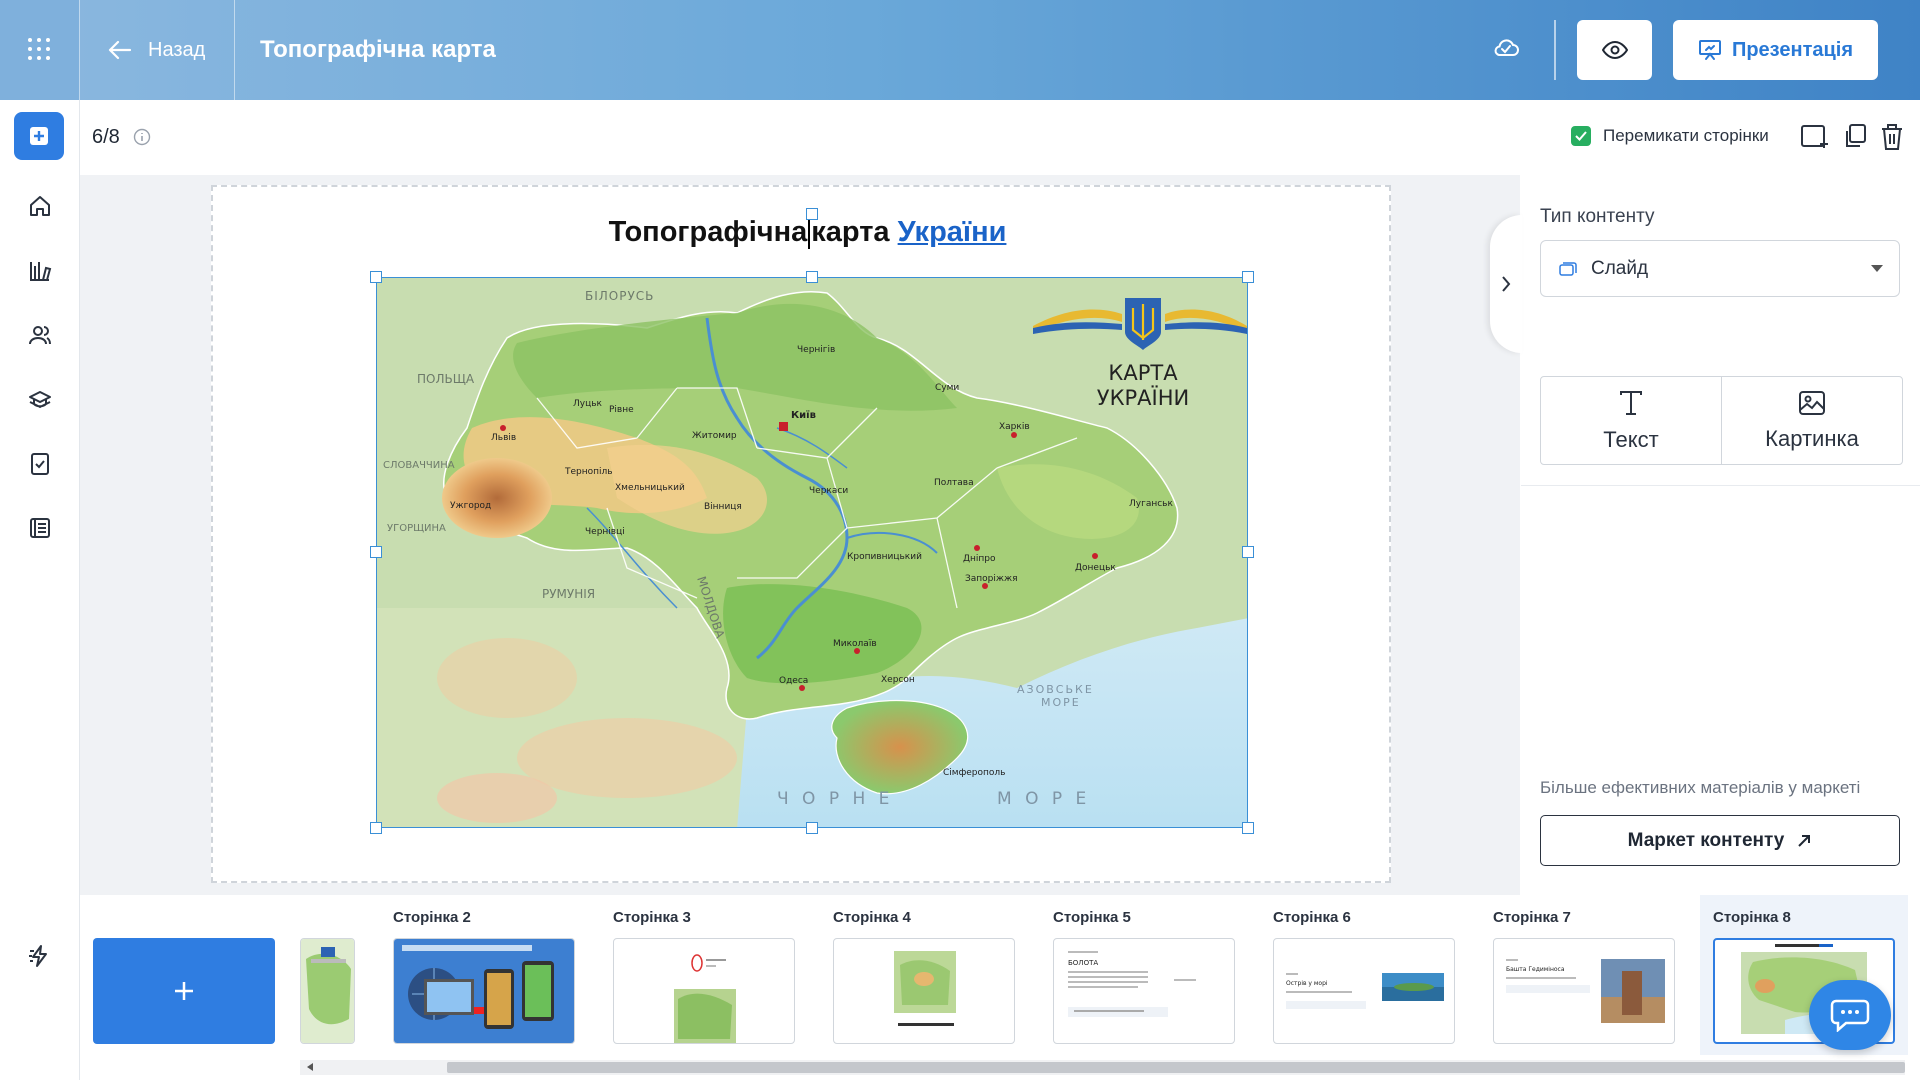  I want to click on svg-text: РУМУНІЯ, so click(568, 594).